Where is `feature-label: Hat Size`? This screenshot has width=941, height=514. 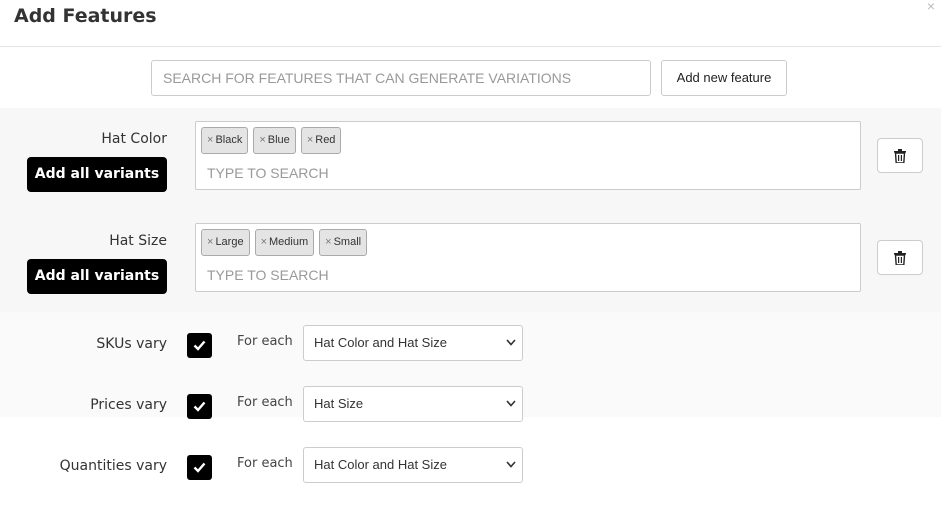
feature-label: Hat Size is located at coordinates (138, 241).